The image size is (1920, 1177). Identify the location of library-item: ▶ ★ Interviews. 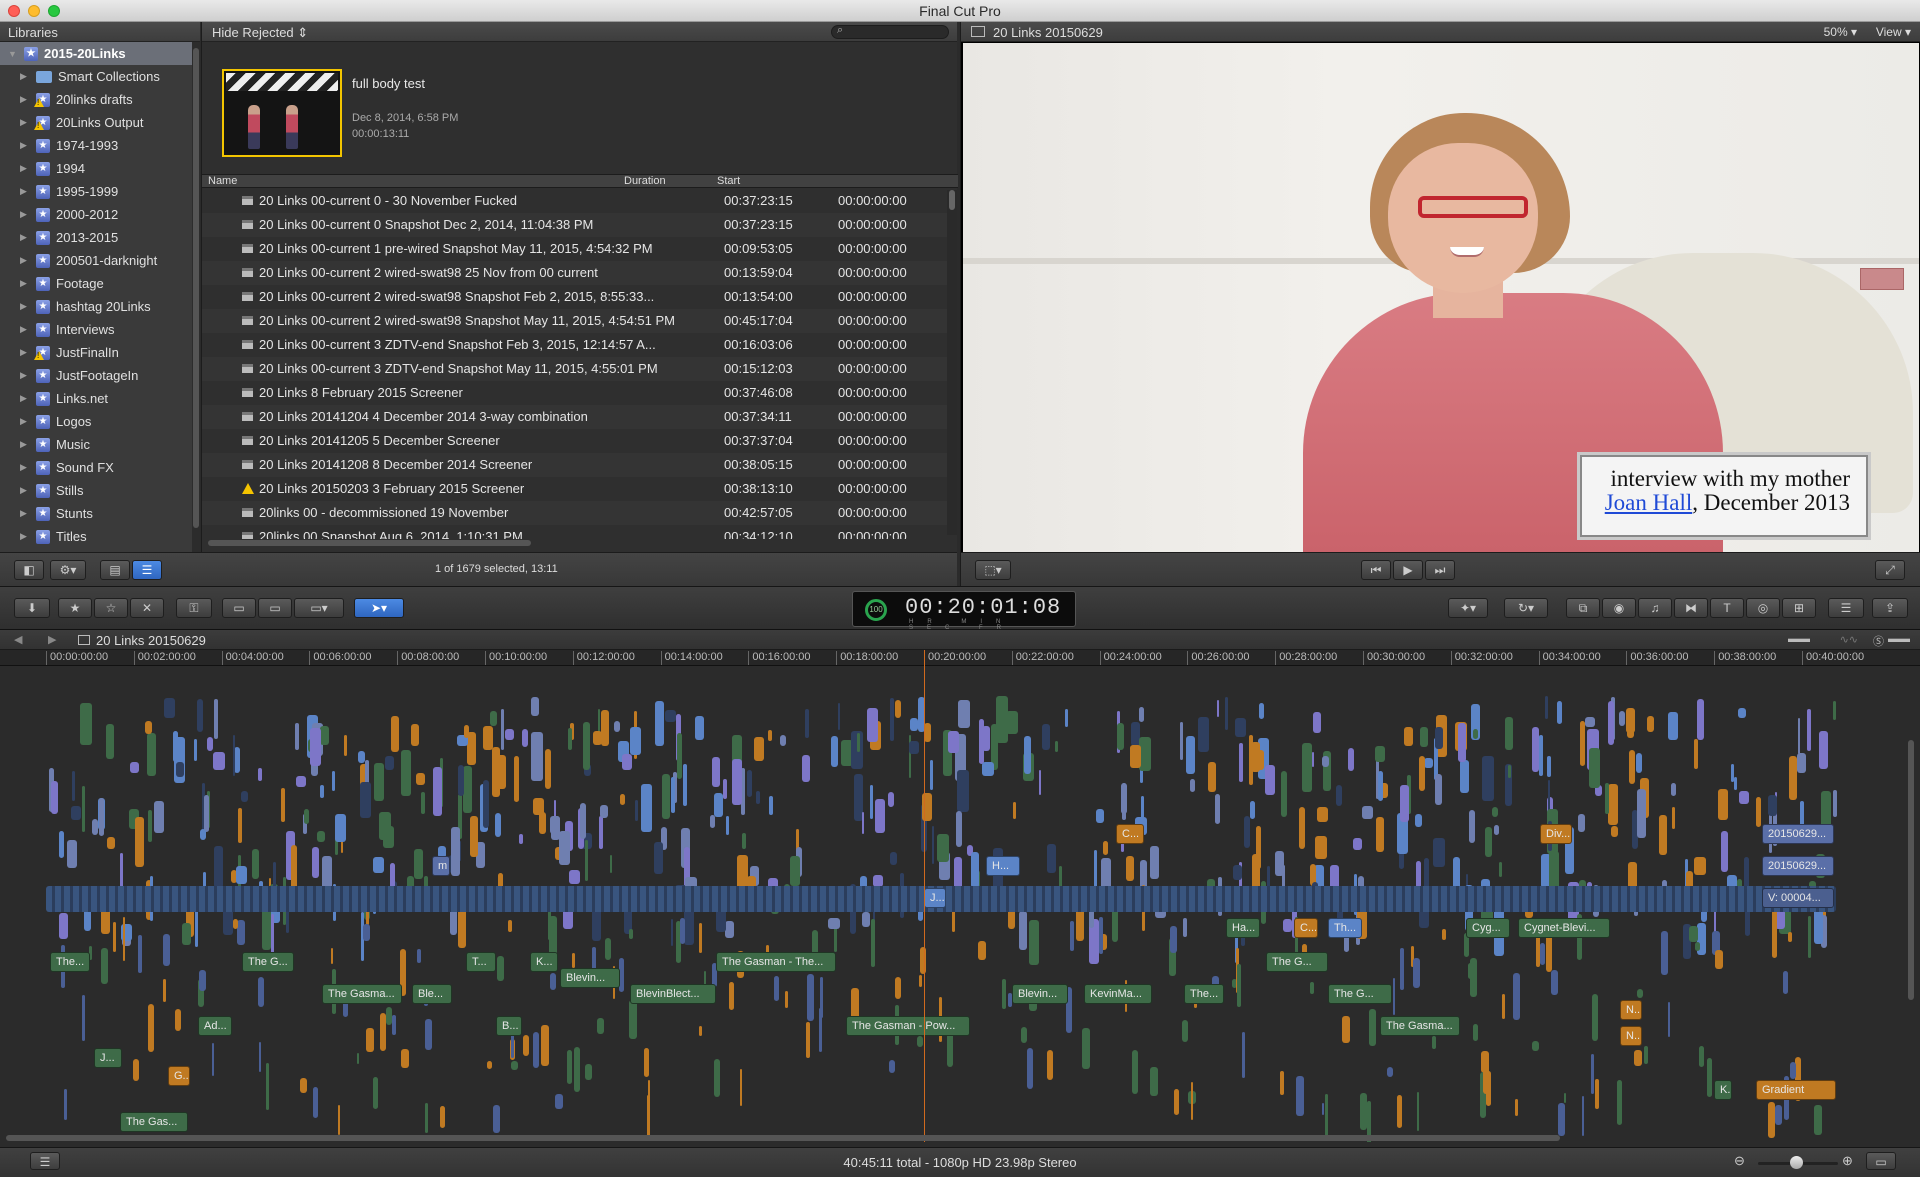
(100, 329).